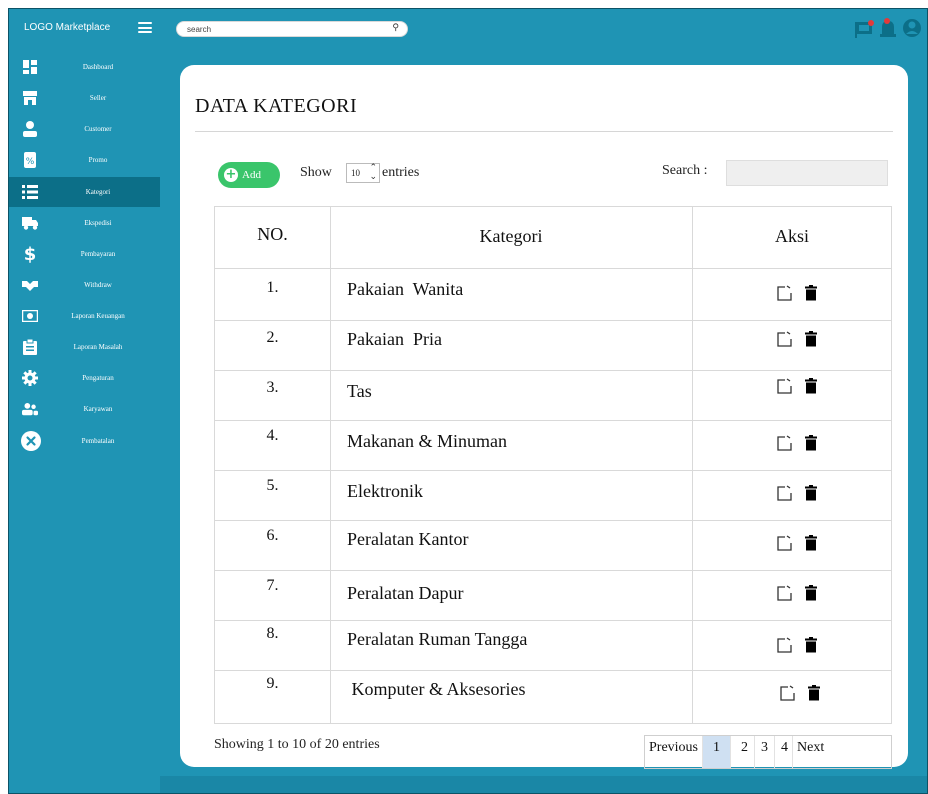  Describe the element at coordinates (272, 633) in the screenshot. I see `row-number: 8.` at that location.